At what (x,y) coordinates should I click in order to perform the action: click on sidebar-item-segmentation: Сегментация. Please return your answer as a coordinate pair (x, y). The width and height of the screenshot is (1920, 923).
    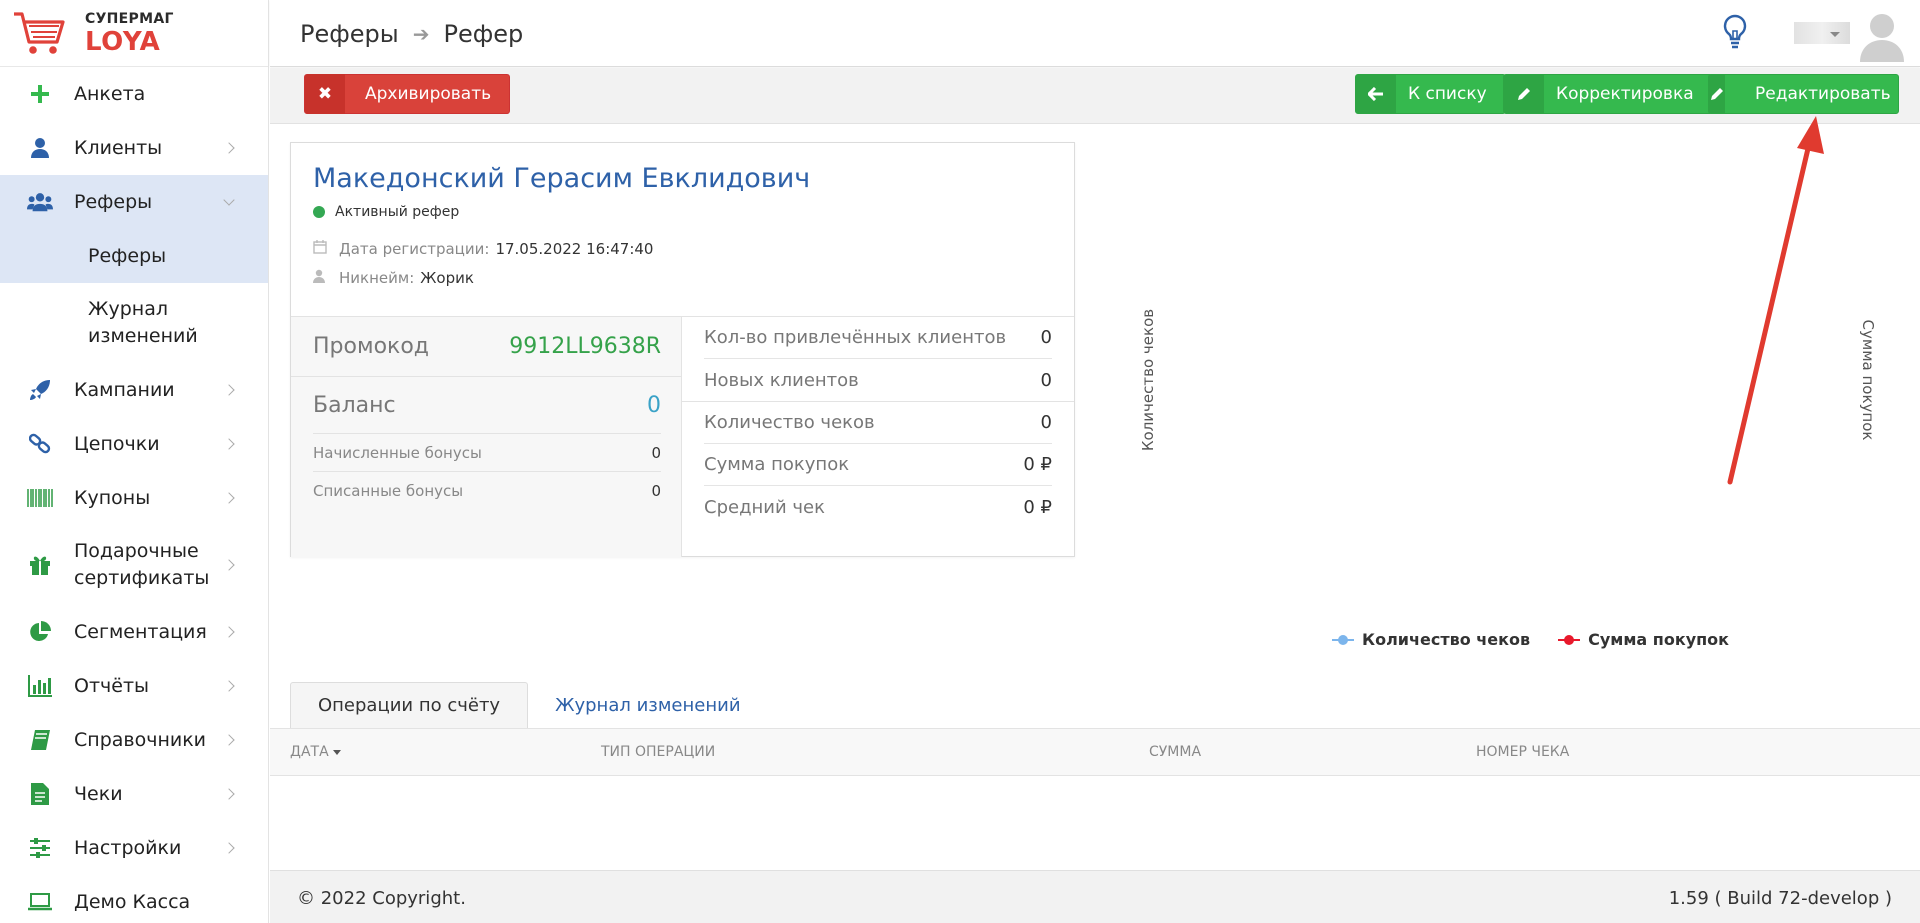
    Looking at the image, I should click on (134, 632).